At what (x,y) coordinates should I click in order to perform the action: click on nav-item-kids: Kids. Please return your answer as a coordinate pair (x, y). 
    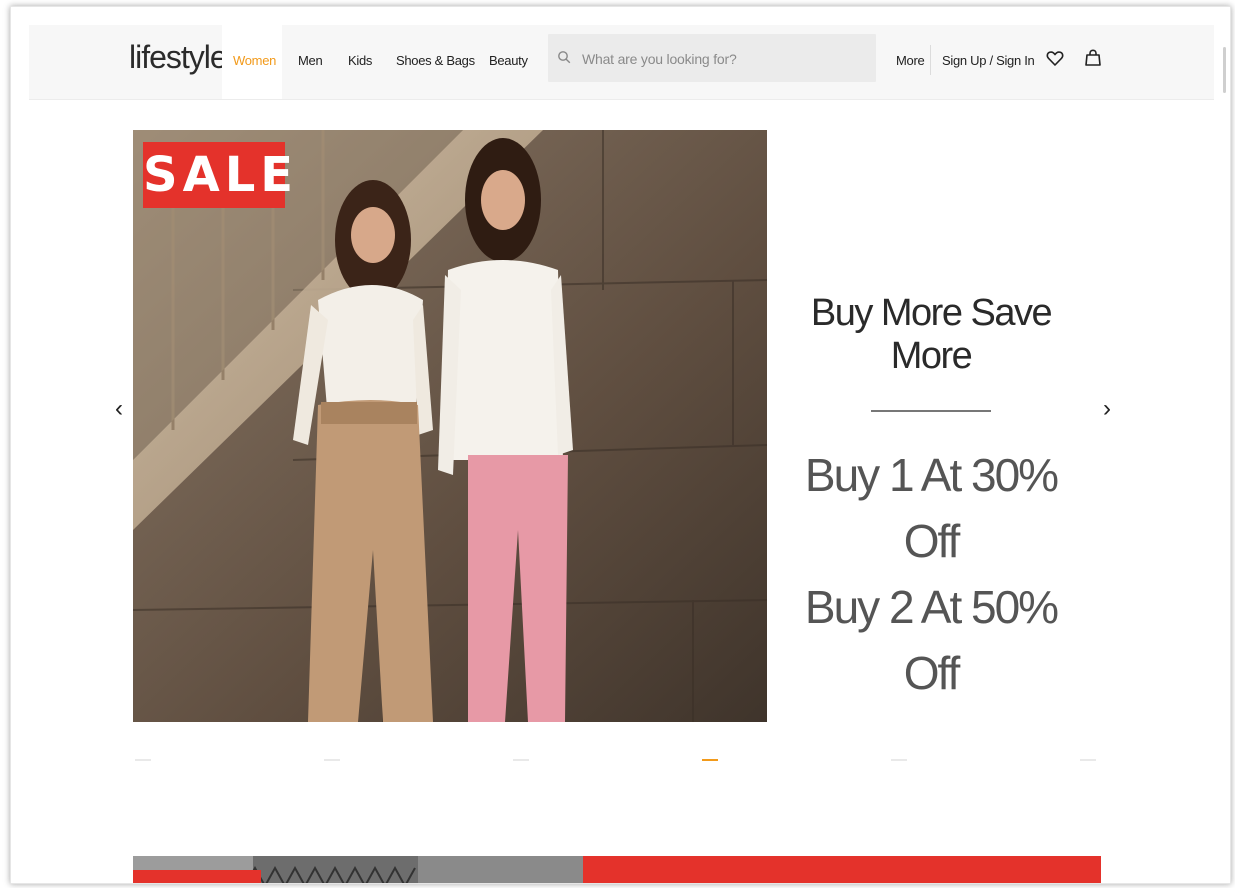
    Looking at the image, I should click on (360, 60).